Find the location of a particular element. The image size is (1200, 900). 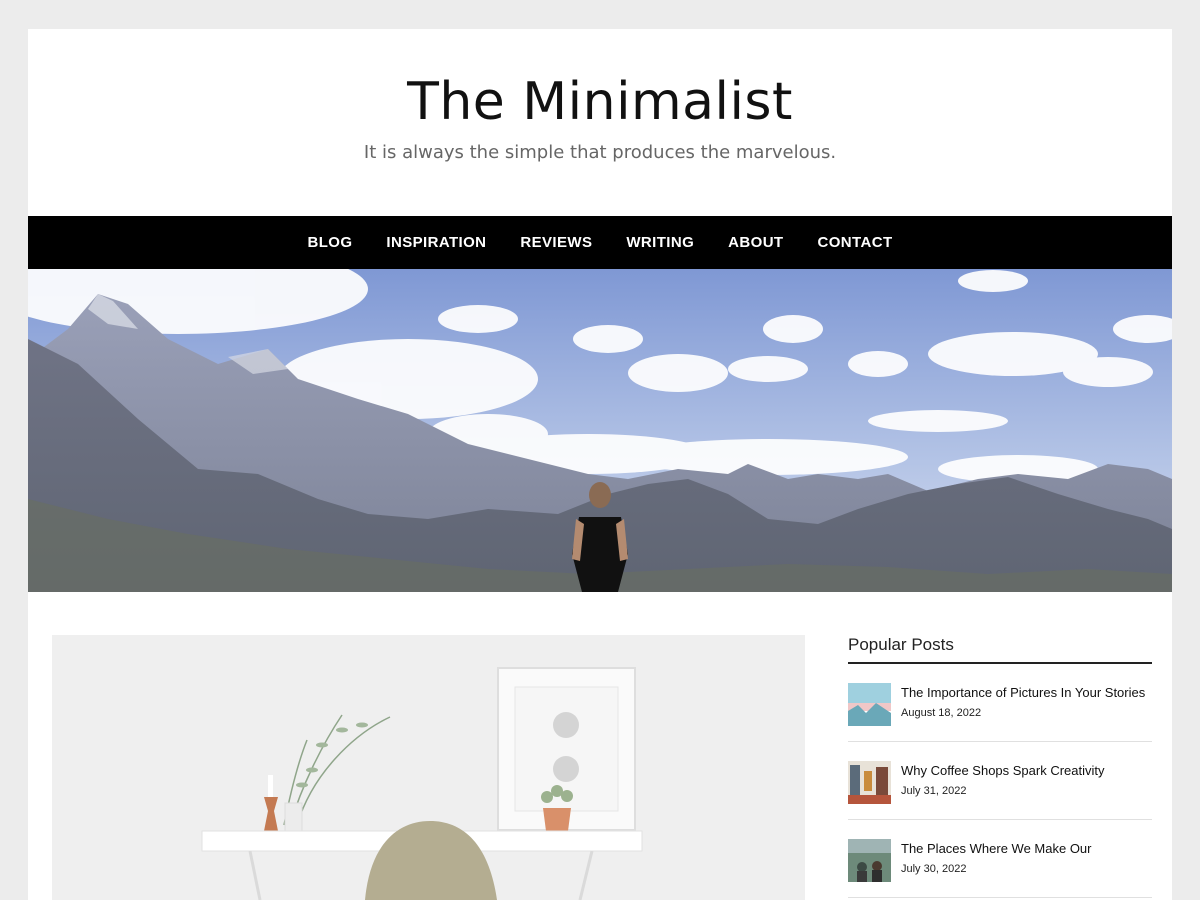

post-date: August 18, 2022 is located at coordinates (941, 713).